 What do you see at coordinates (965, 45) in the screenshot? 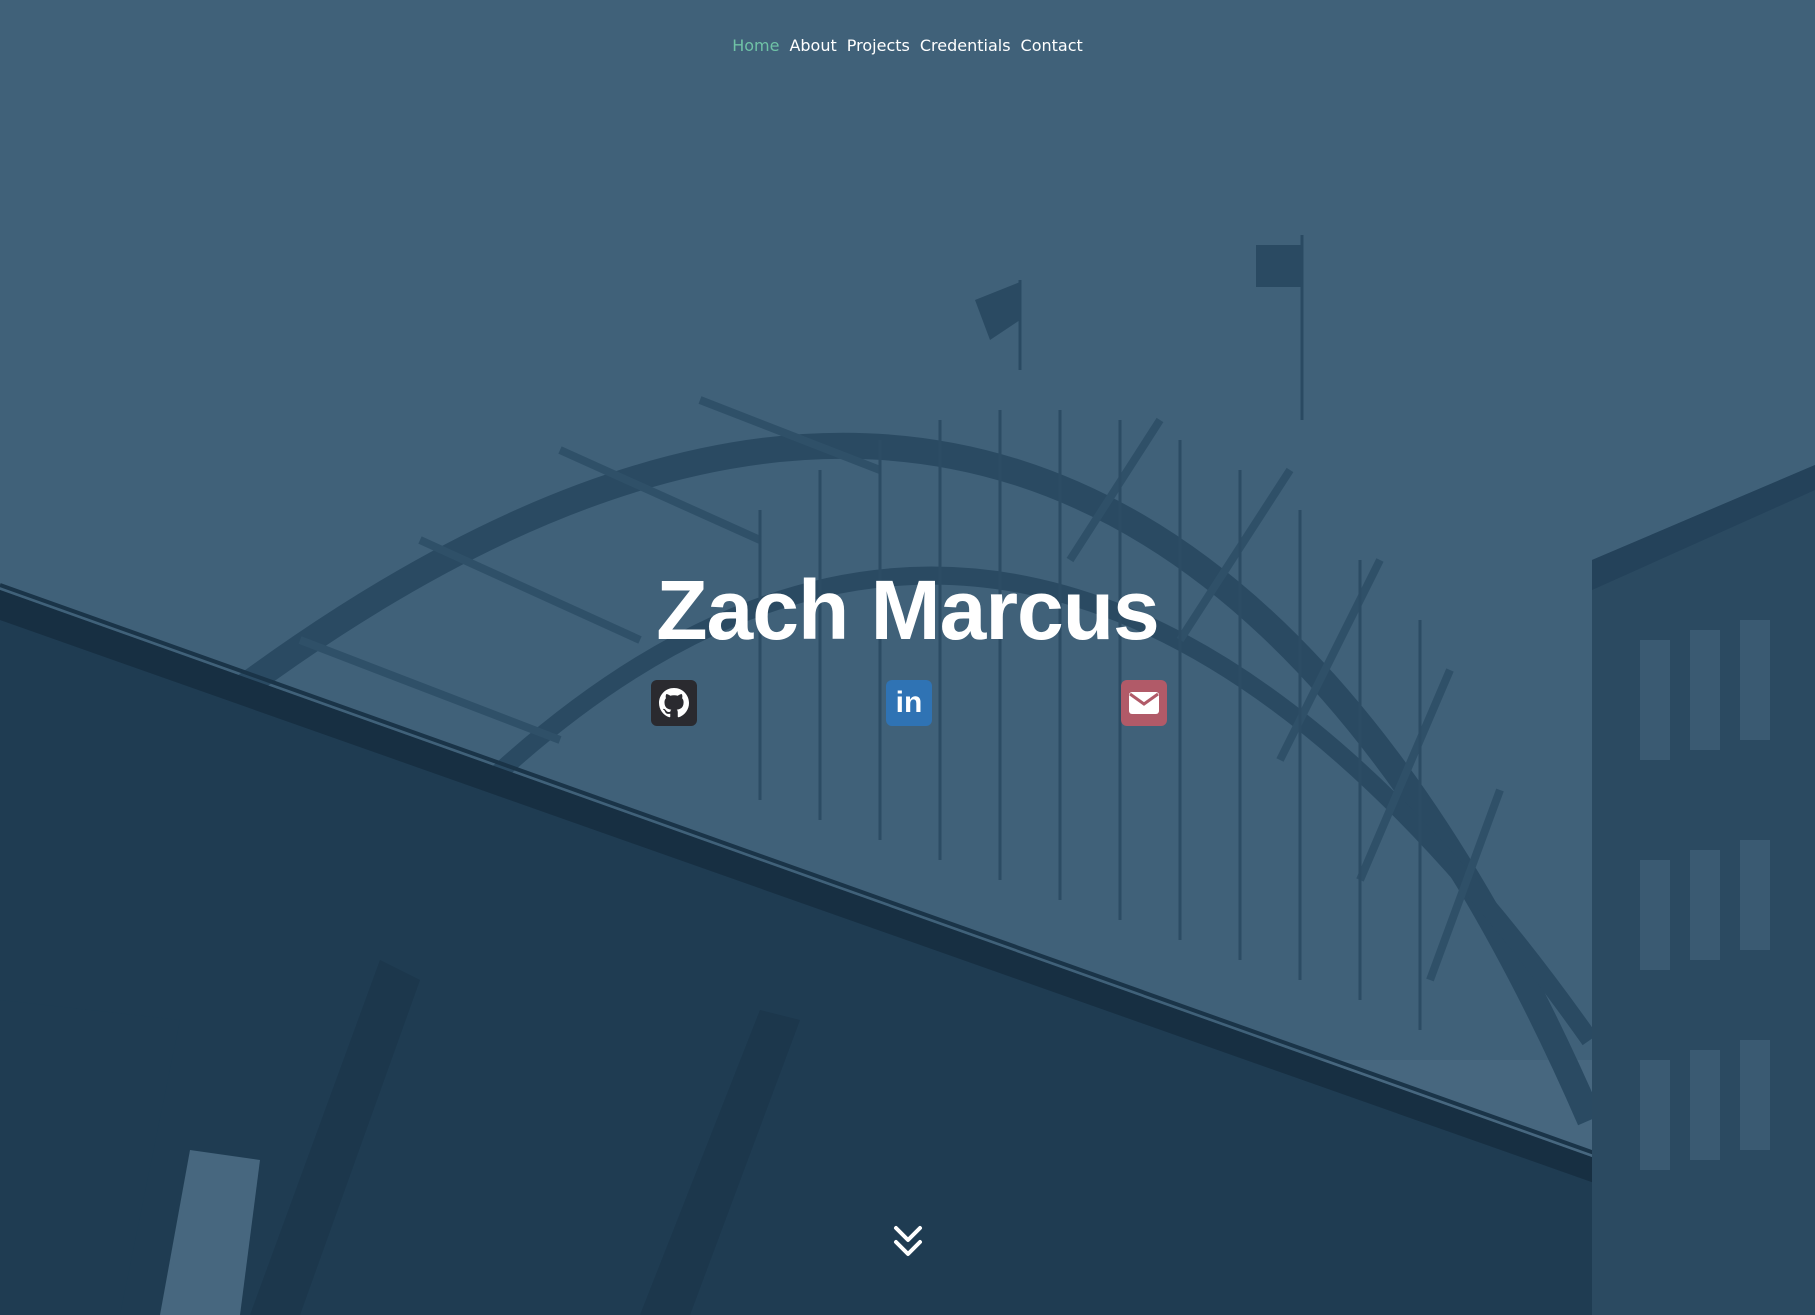
I see `nav-credentials: Credentials` at bounding box center [965, 45].